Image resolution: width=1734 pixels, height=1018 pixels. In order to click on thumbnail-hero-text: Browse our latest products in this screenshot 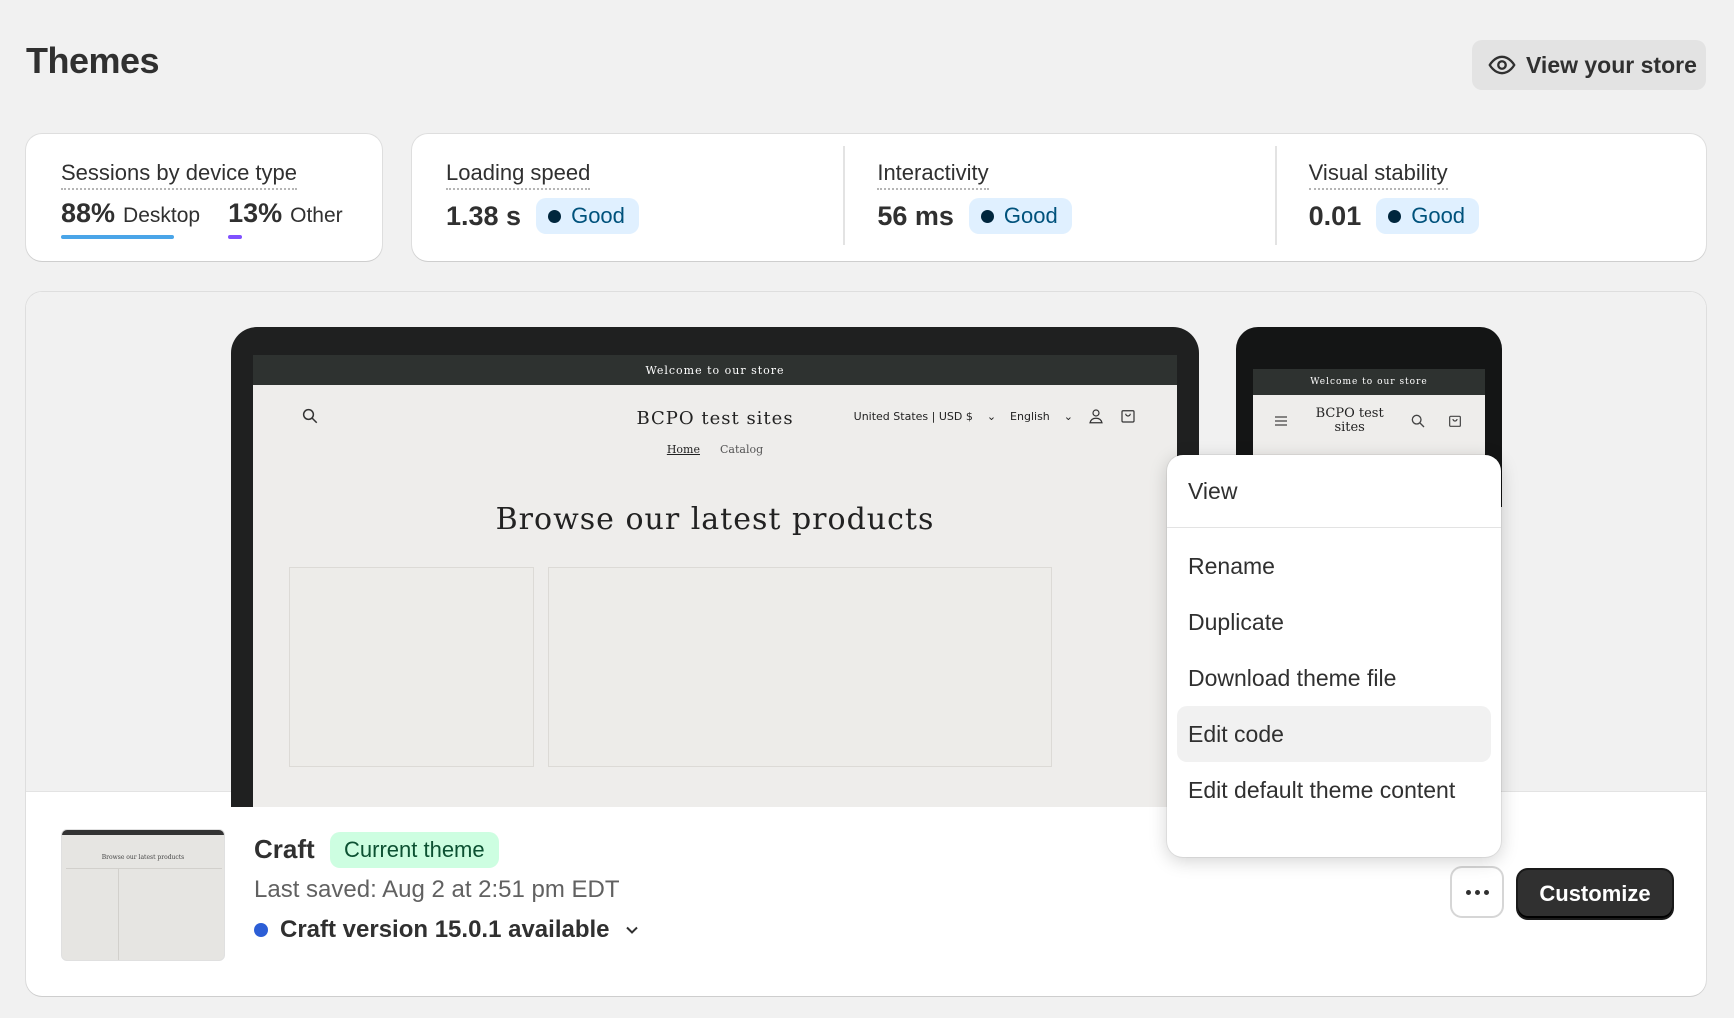, I will do `click(143, 857)`.